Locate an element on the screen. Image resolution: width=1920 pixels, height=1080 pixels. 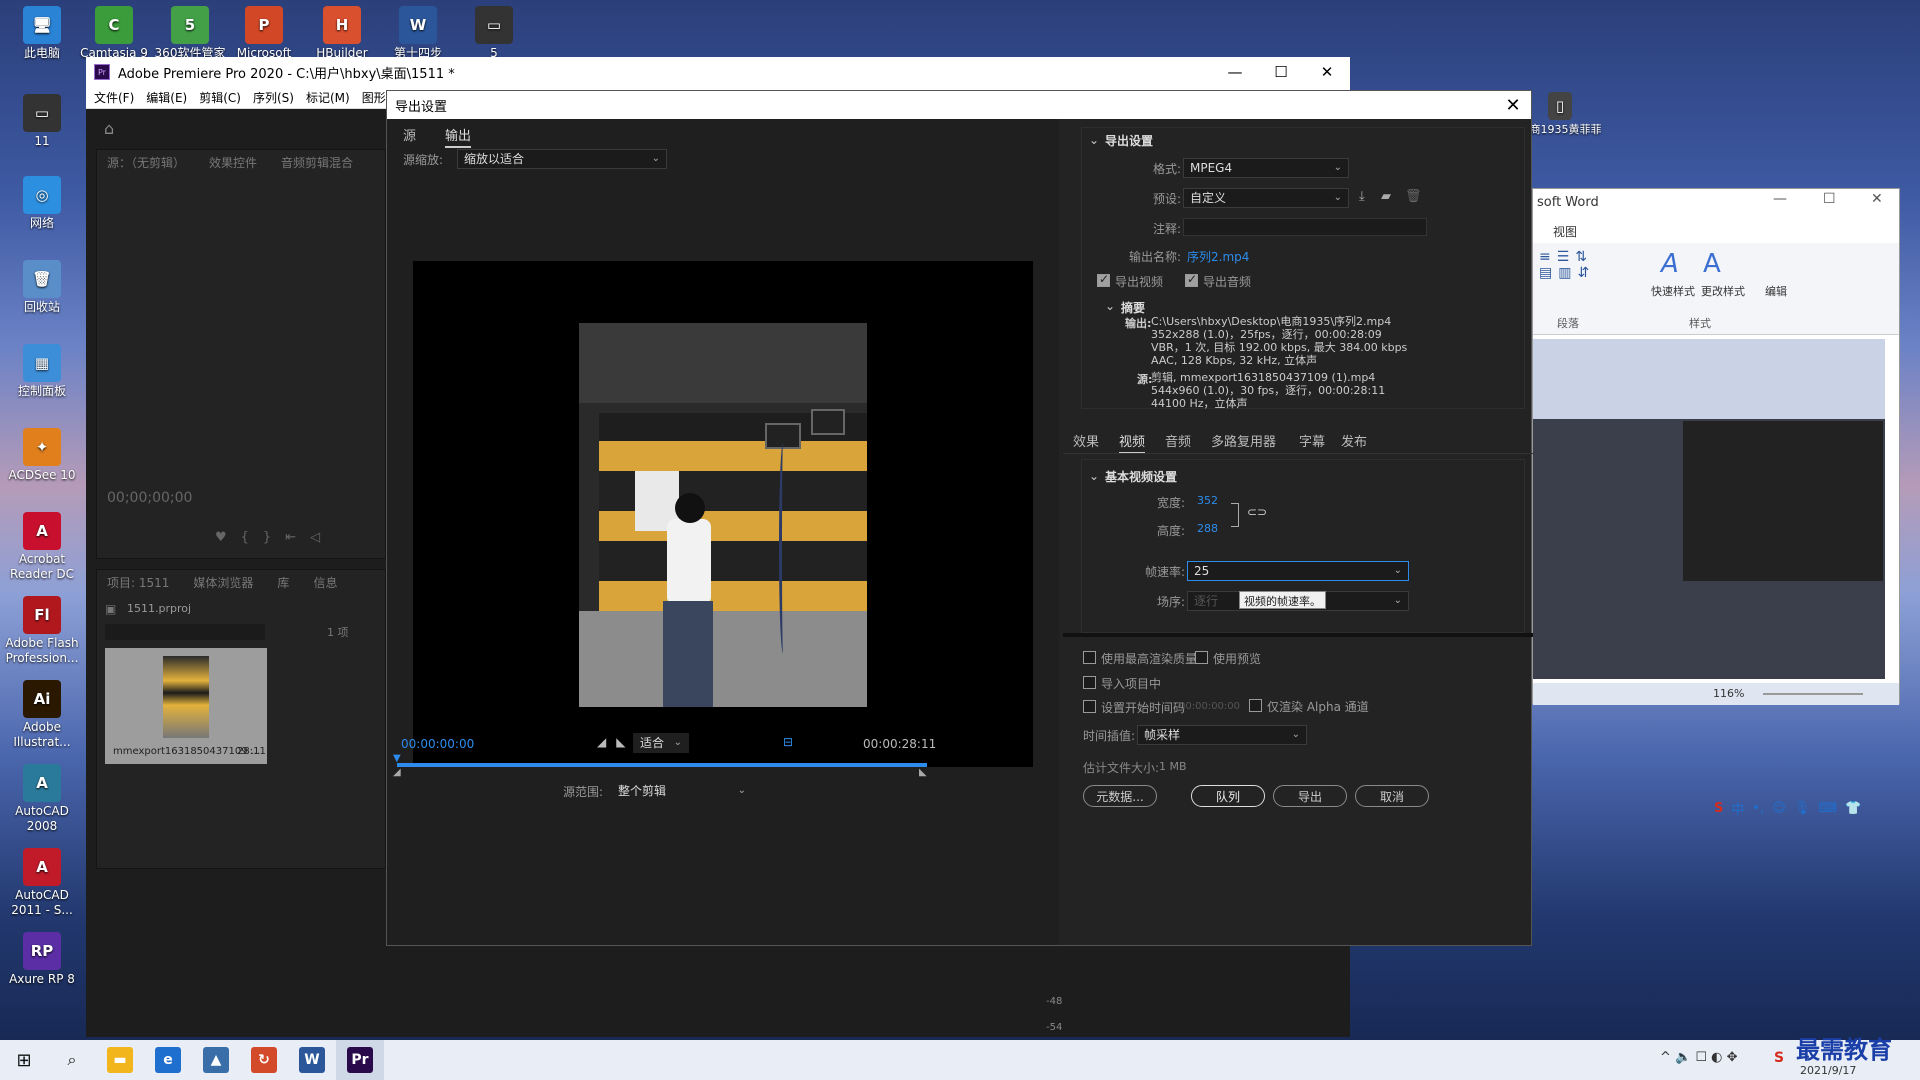
taskbar-app-file-explorer: ▬ is located at coordinates (120, 1060).